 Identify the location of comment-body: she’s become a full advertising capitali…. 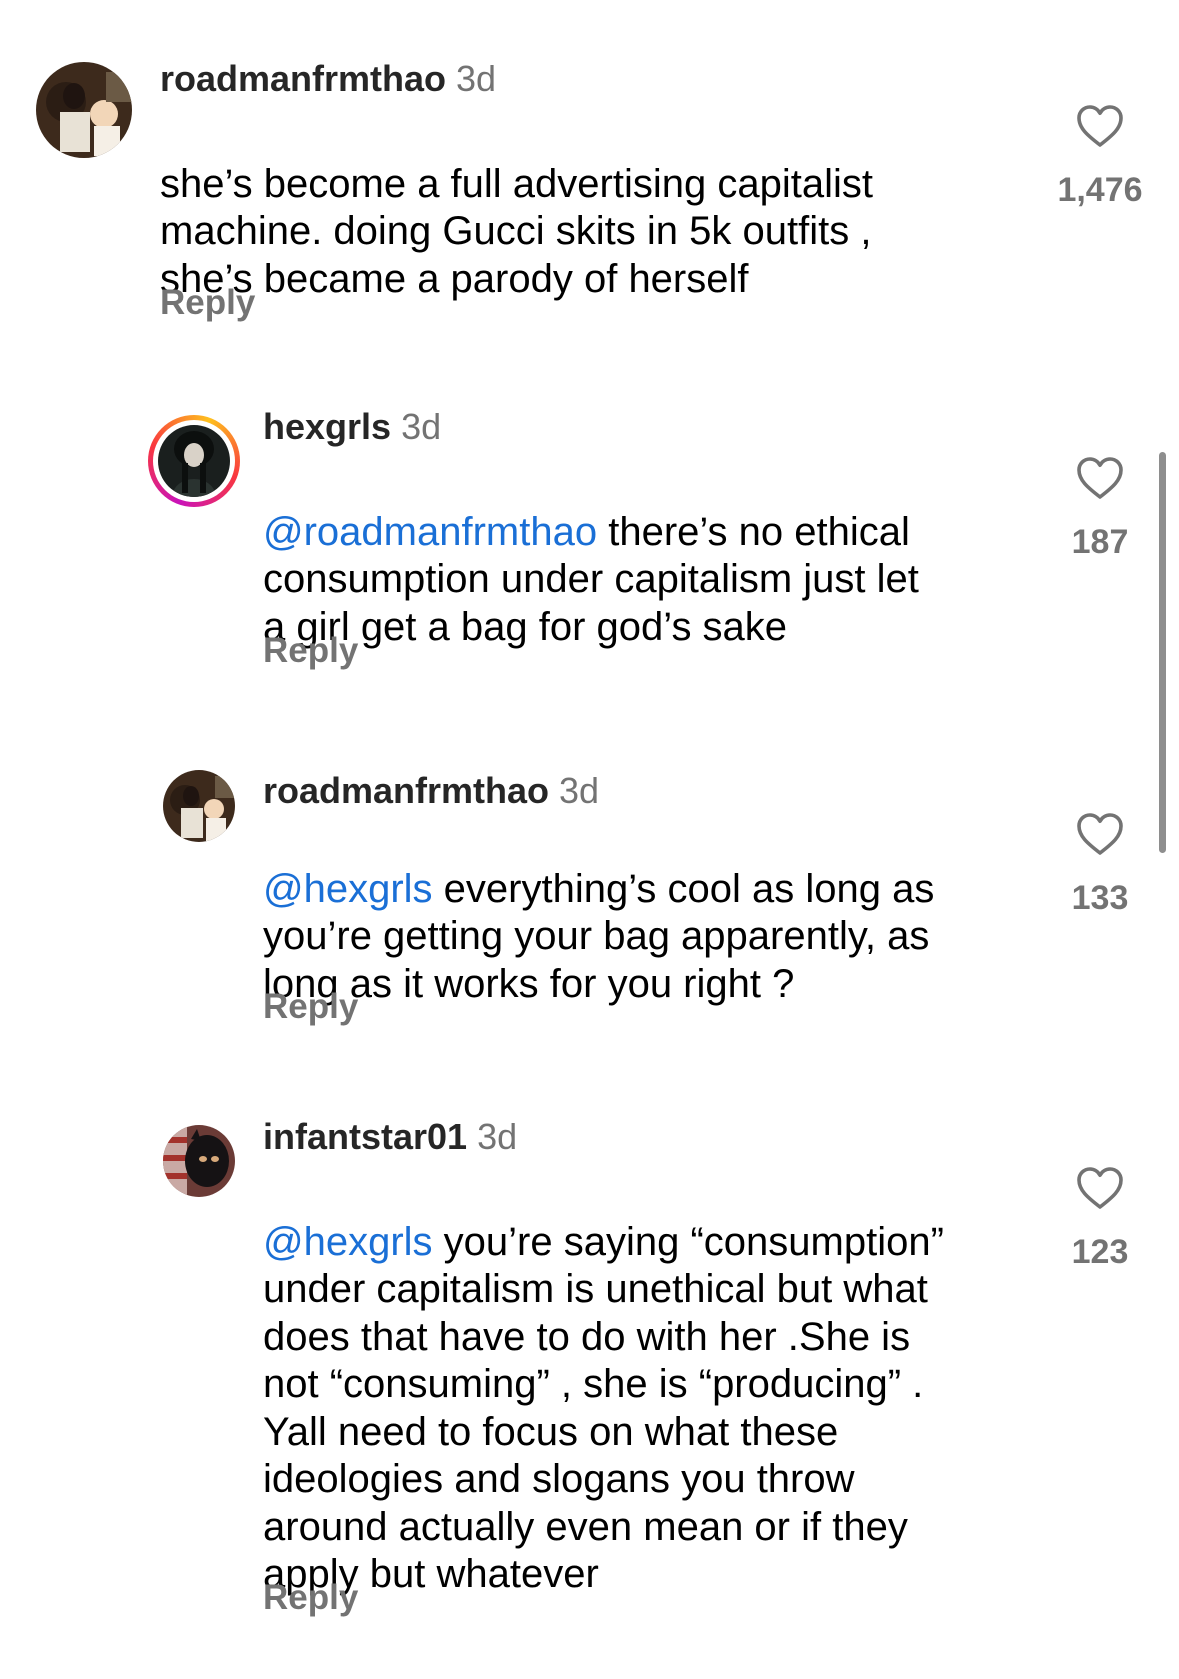
(516, 231).